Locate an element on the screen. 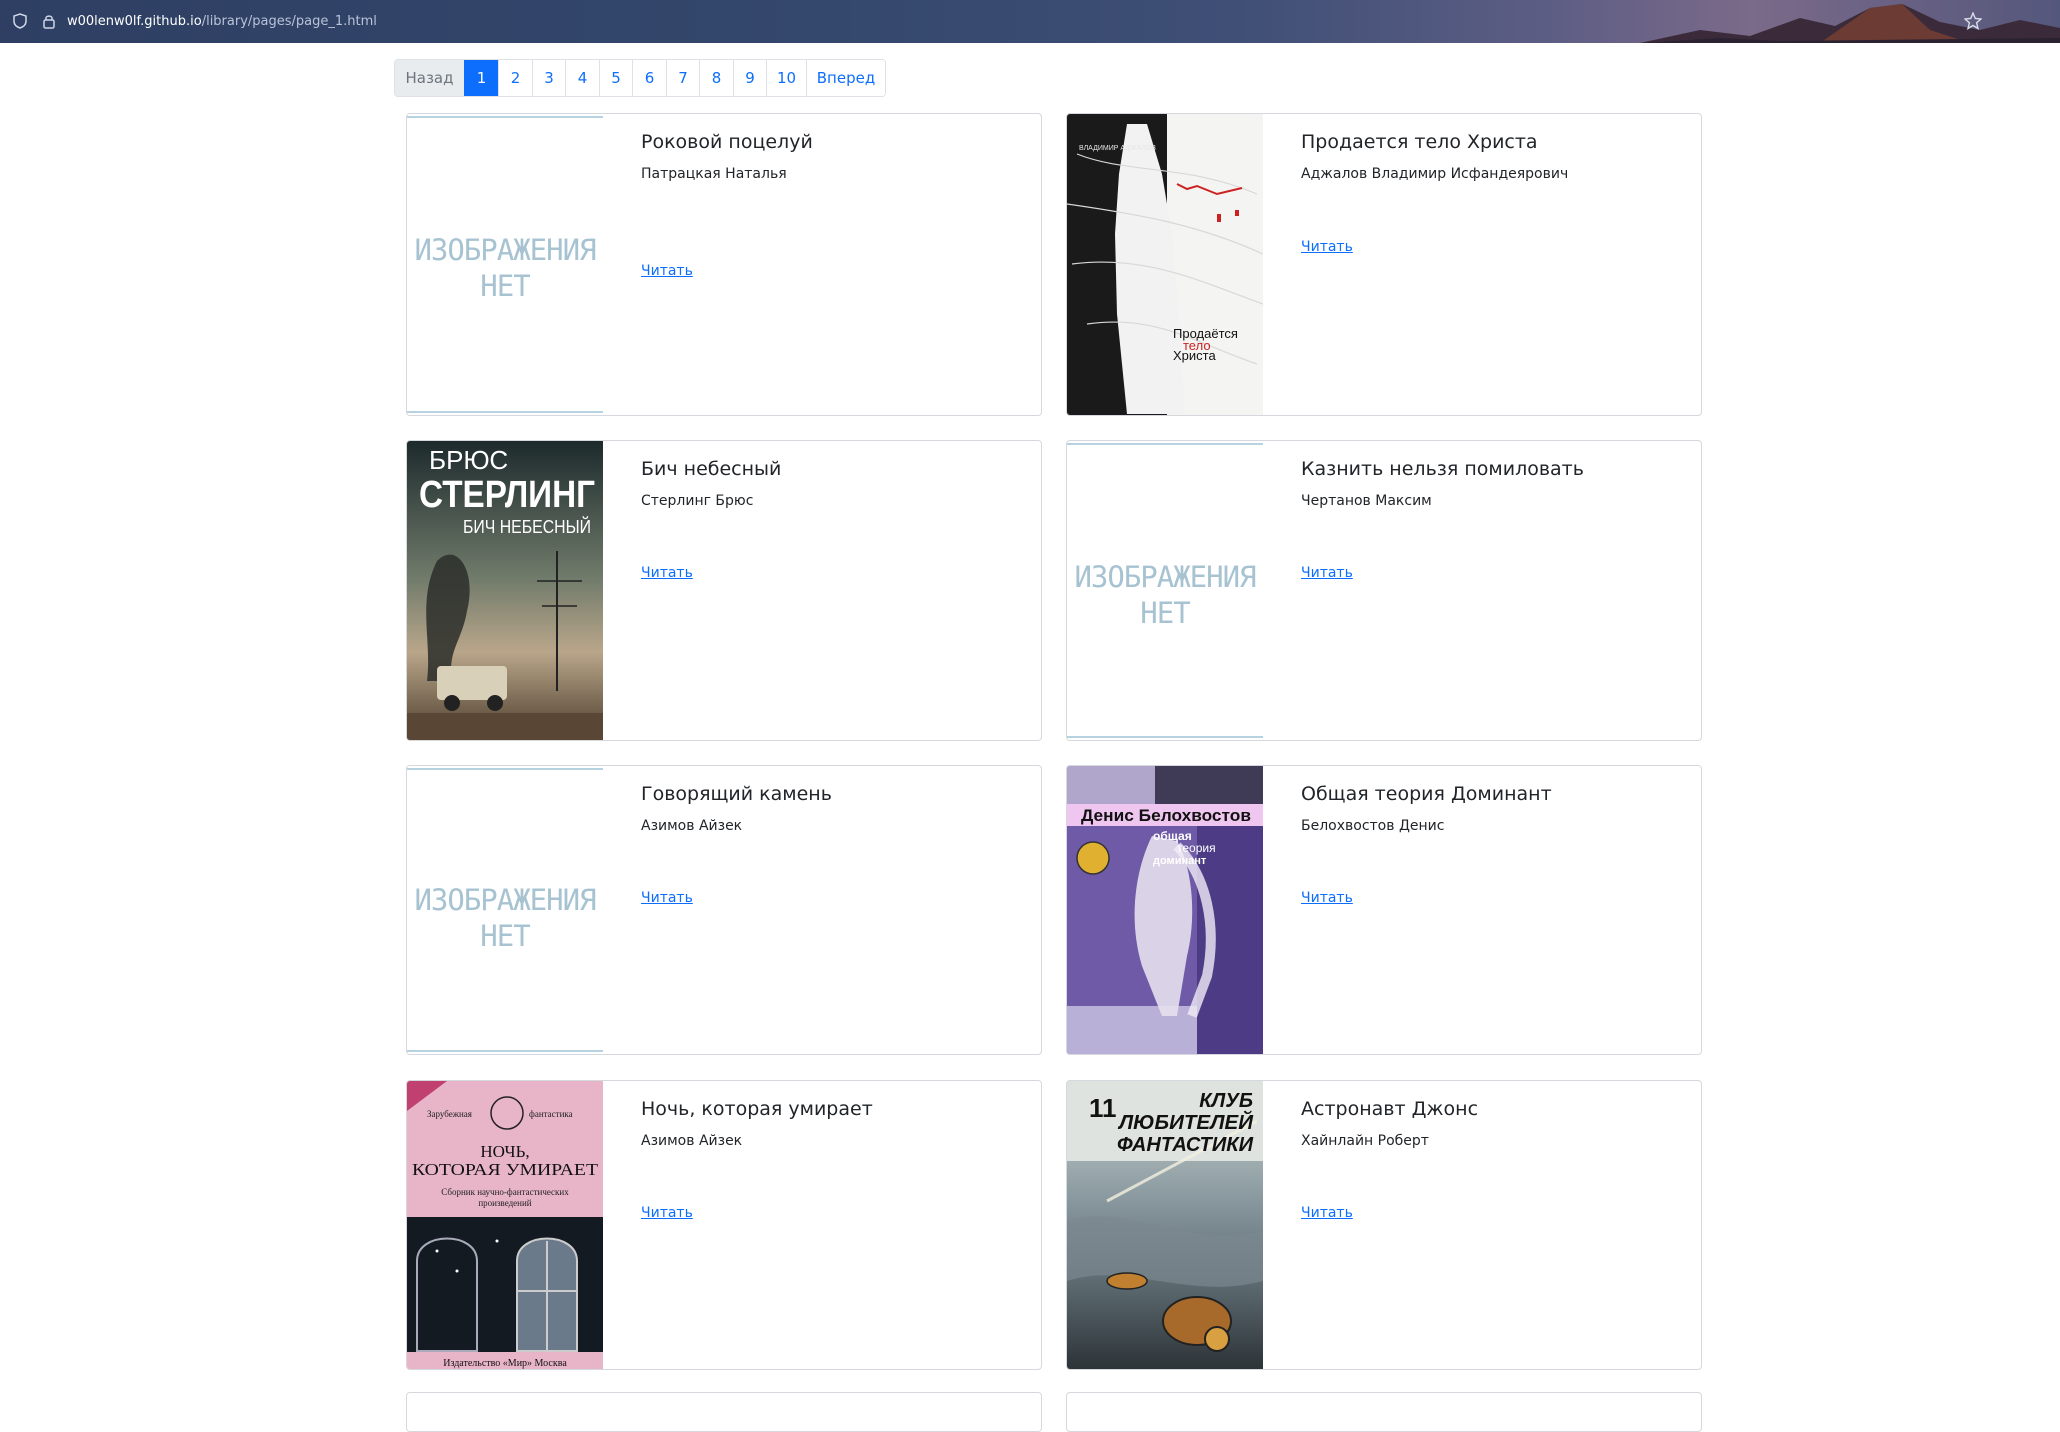 The width and height of the screenshot is (2060, 1432). book-author: Аджалов Владимир Исфандеярович is located at coordinates (1435, 174).